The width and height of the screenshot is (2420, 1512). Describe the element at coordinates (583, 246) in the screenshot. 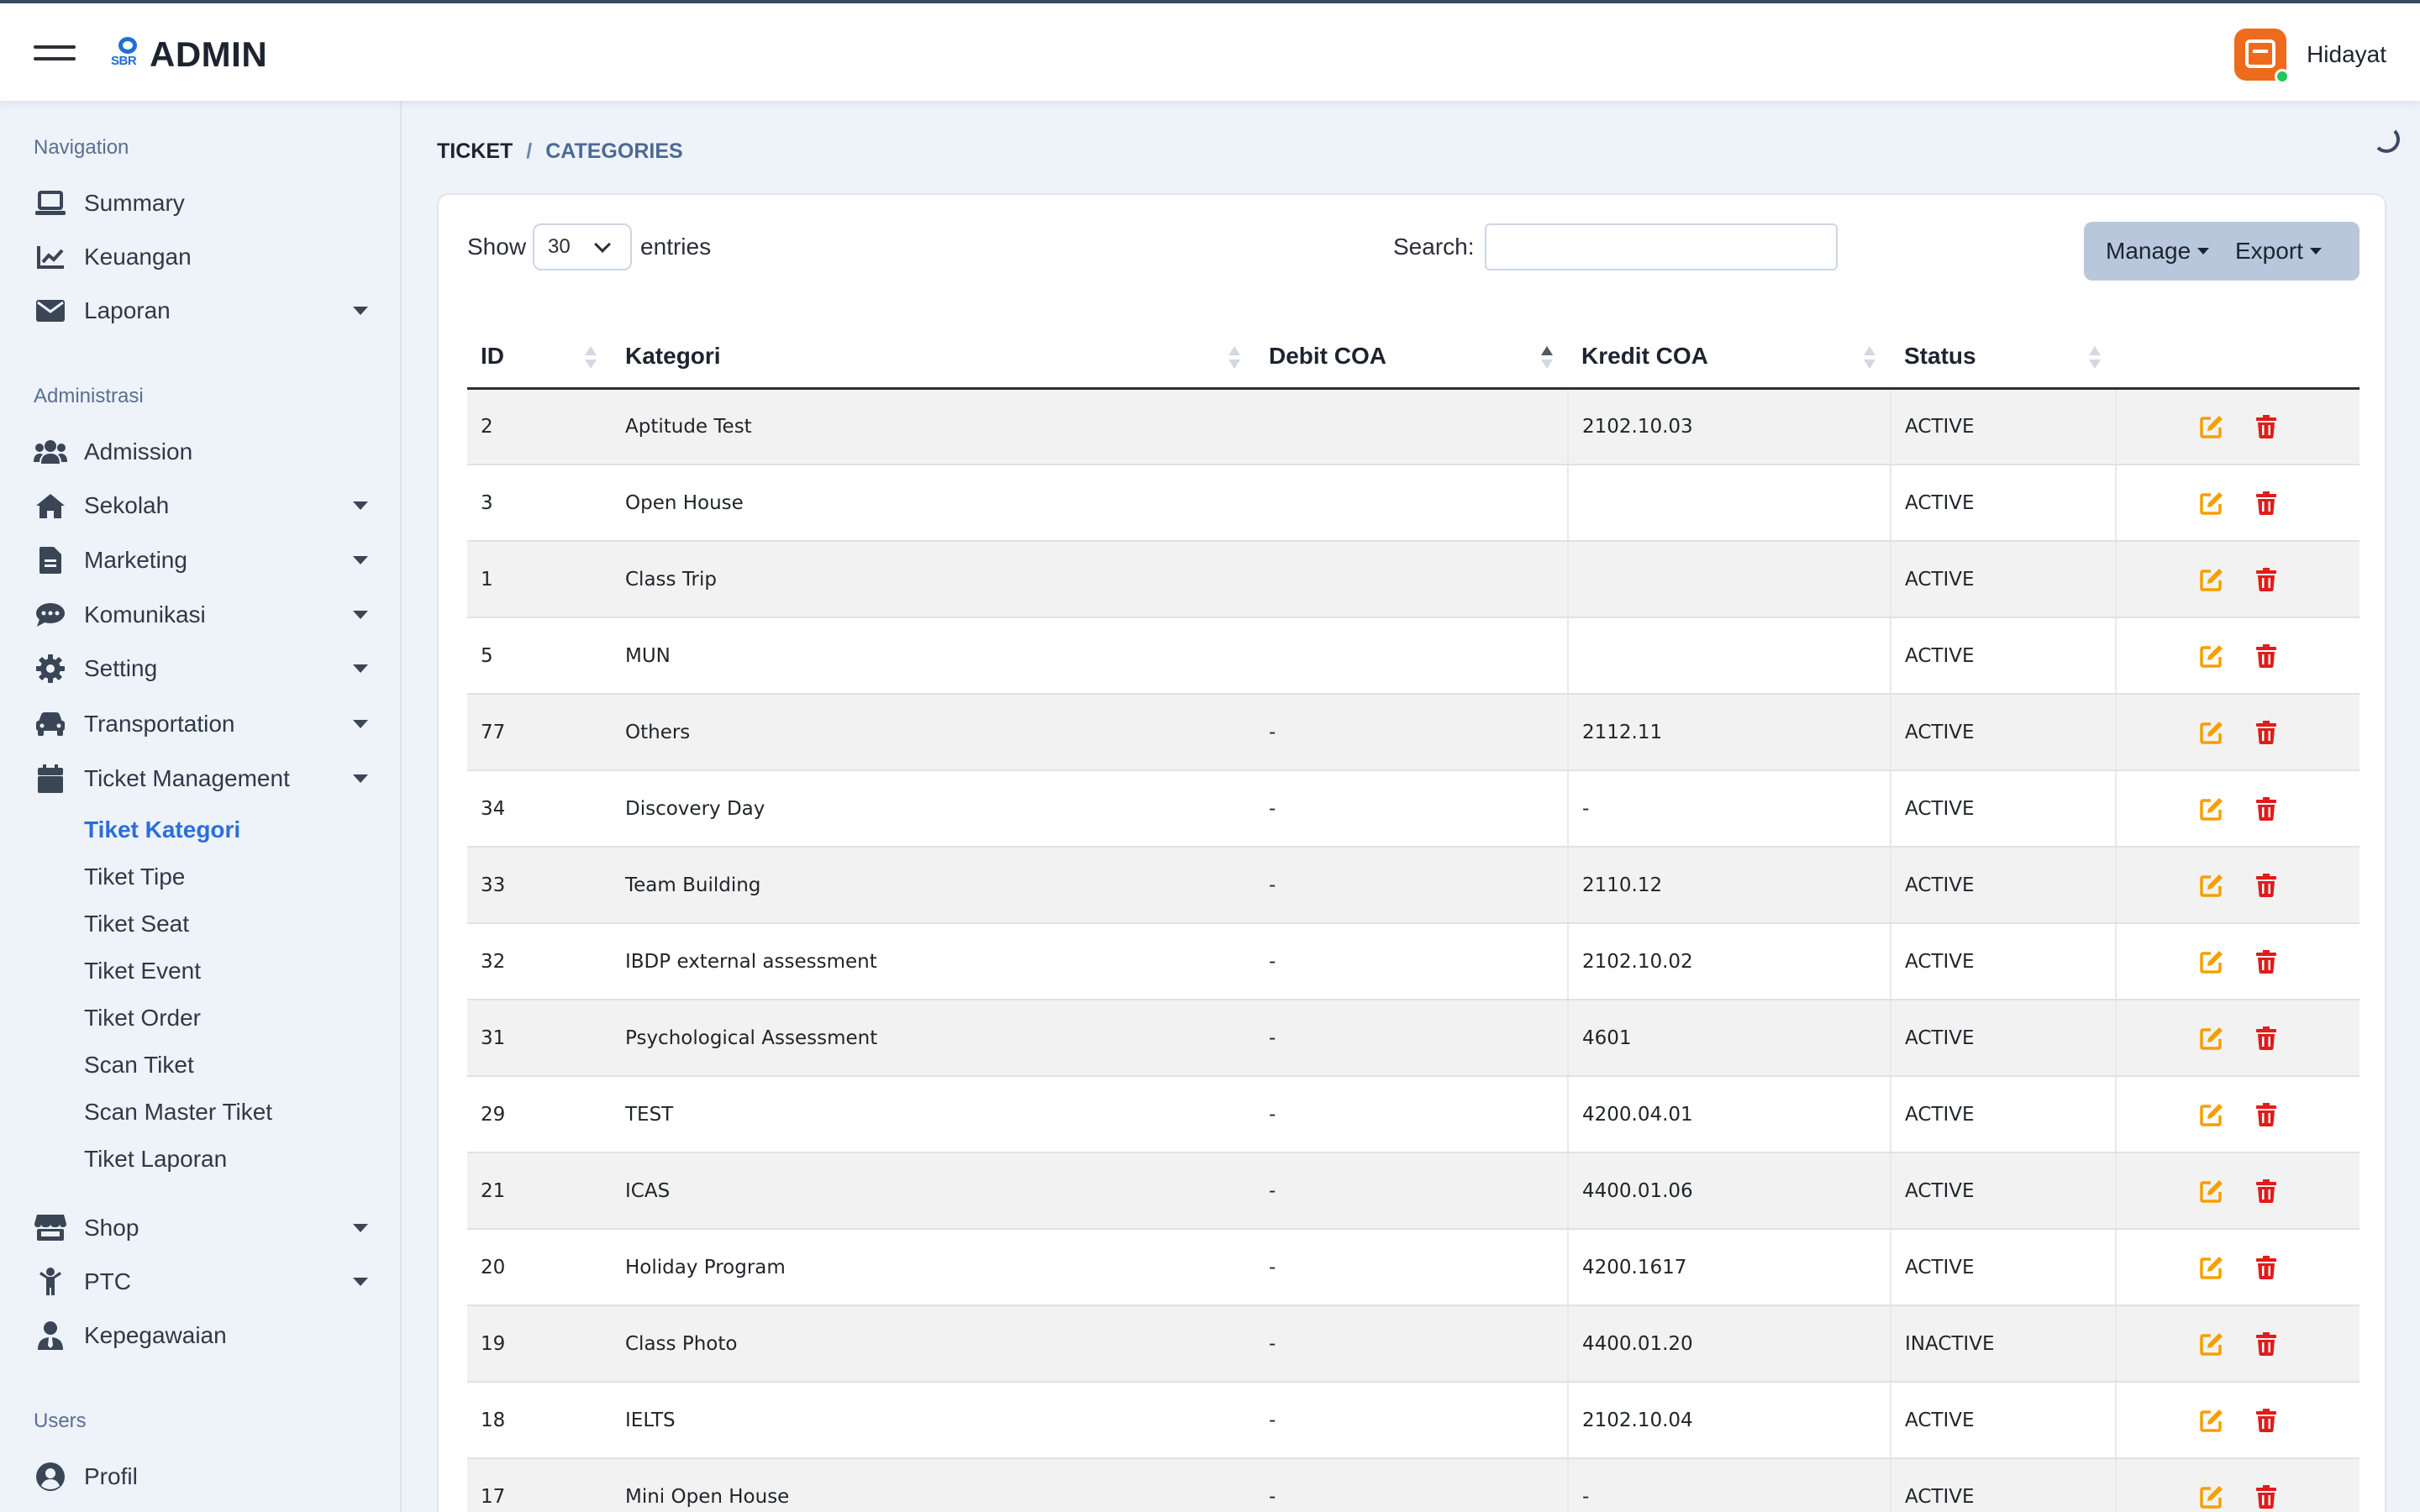

I see `entries-select: 30` at that location.